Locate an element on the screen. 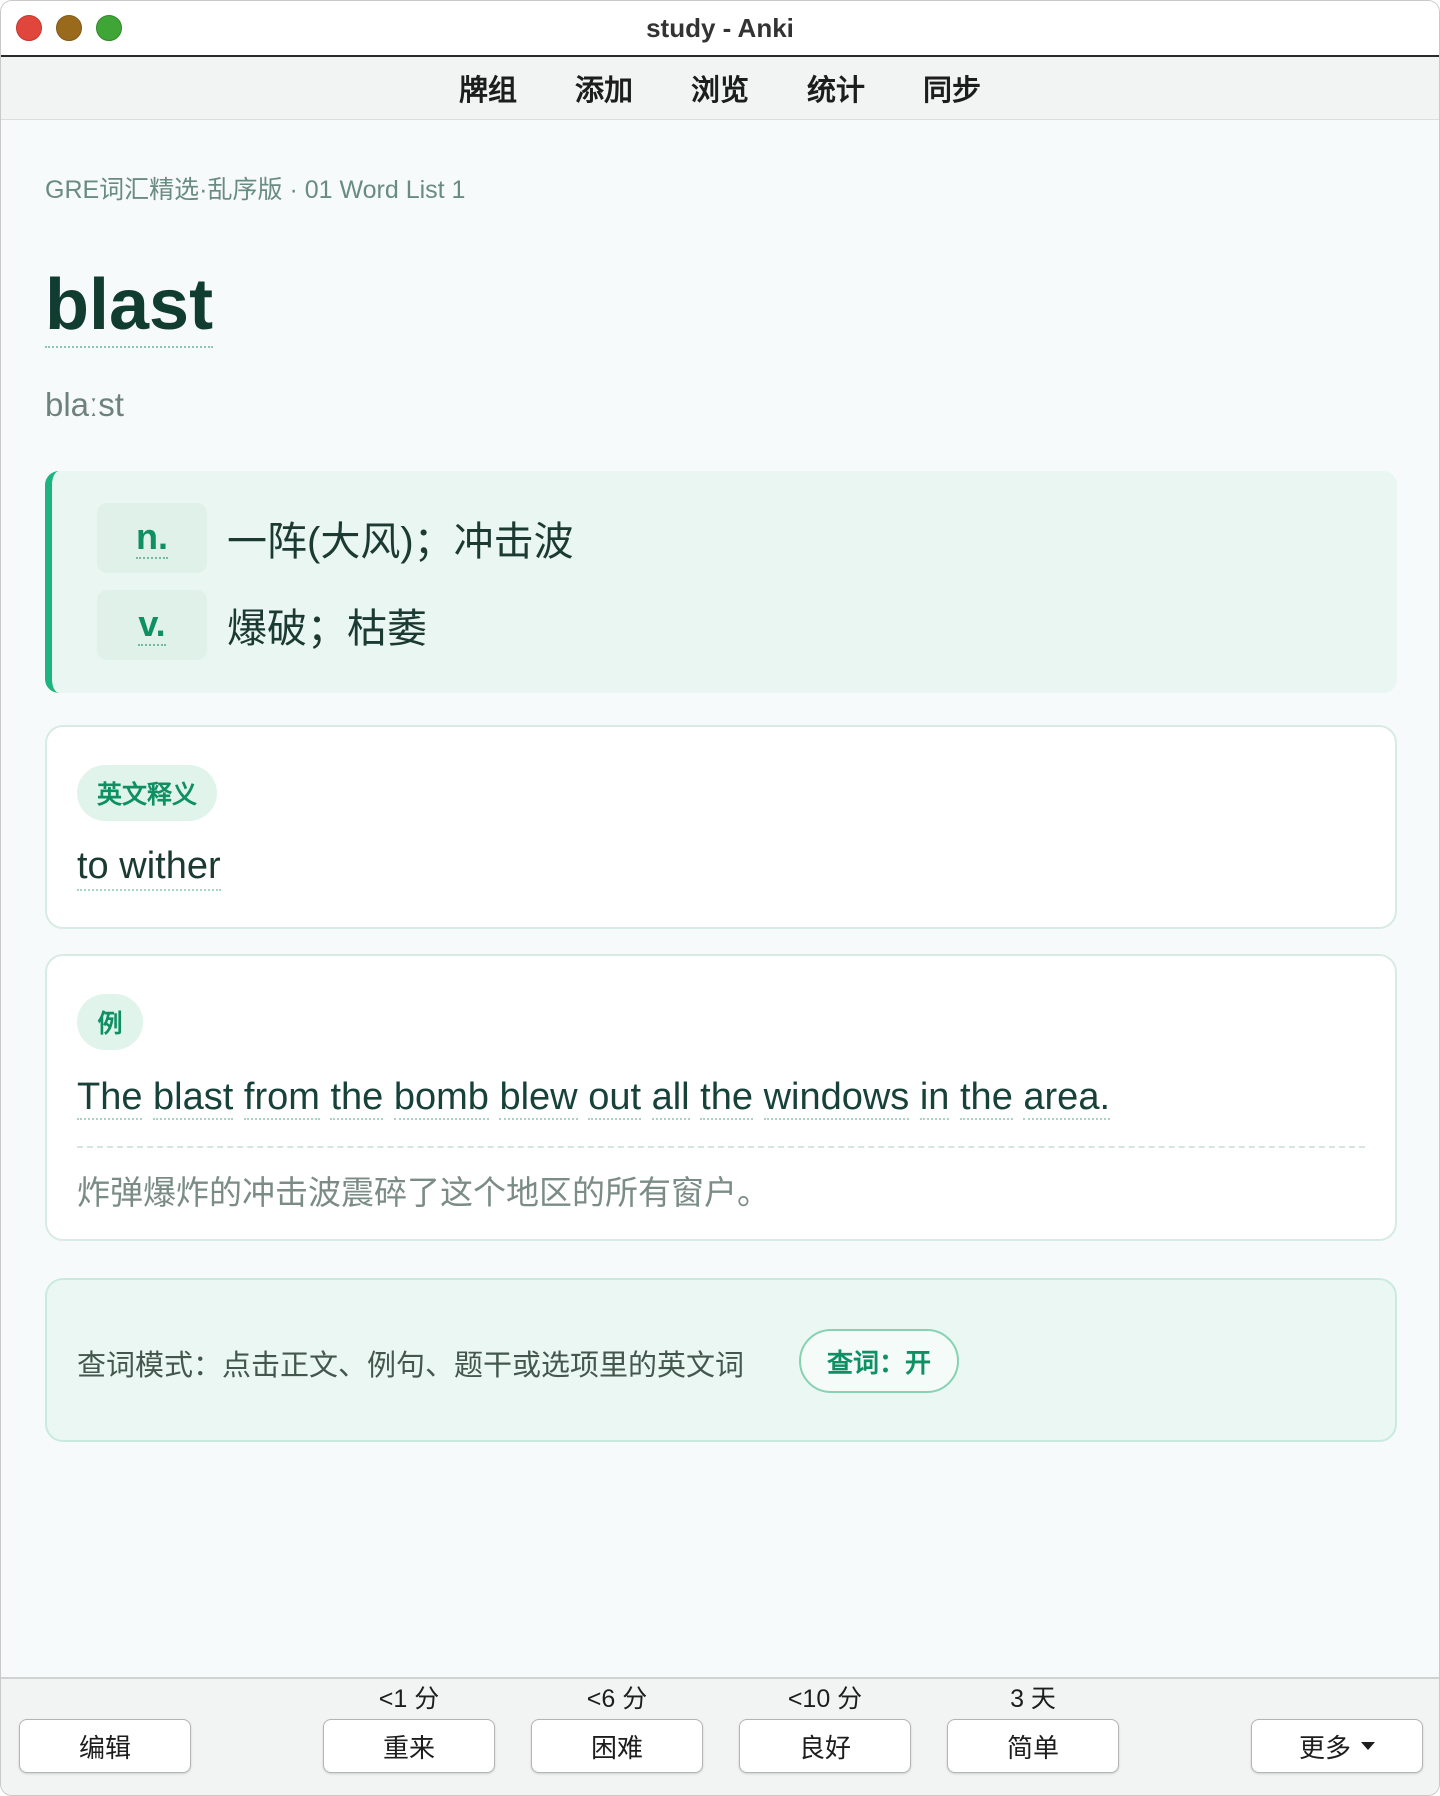 The height and width of the screenshot is (1796, 1440). main-toolbar: 牌组 添加 浏览 统计 同步 is located at coordinates (720, 88).